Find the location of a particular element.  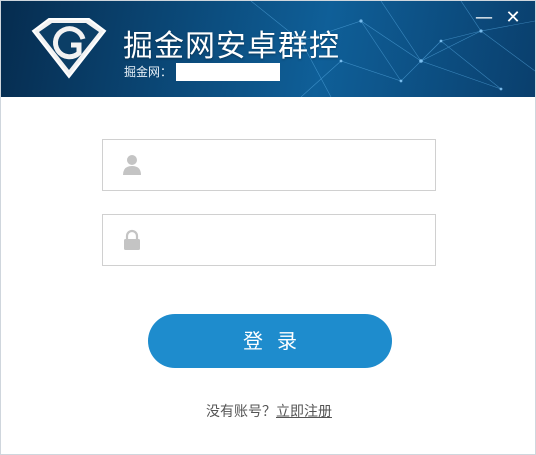

close-button: ✕ is located at coordinates (513, 18).